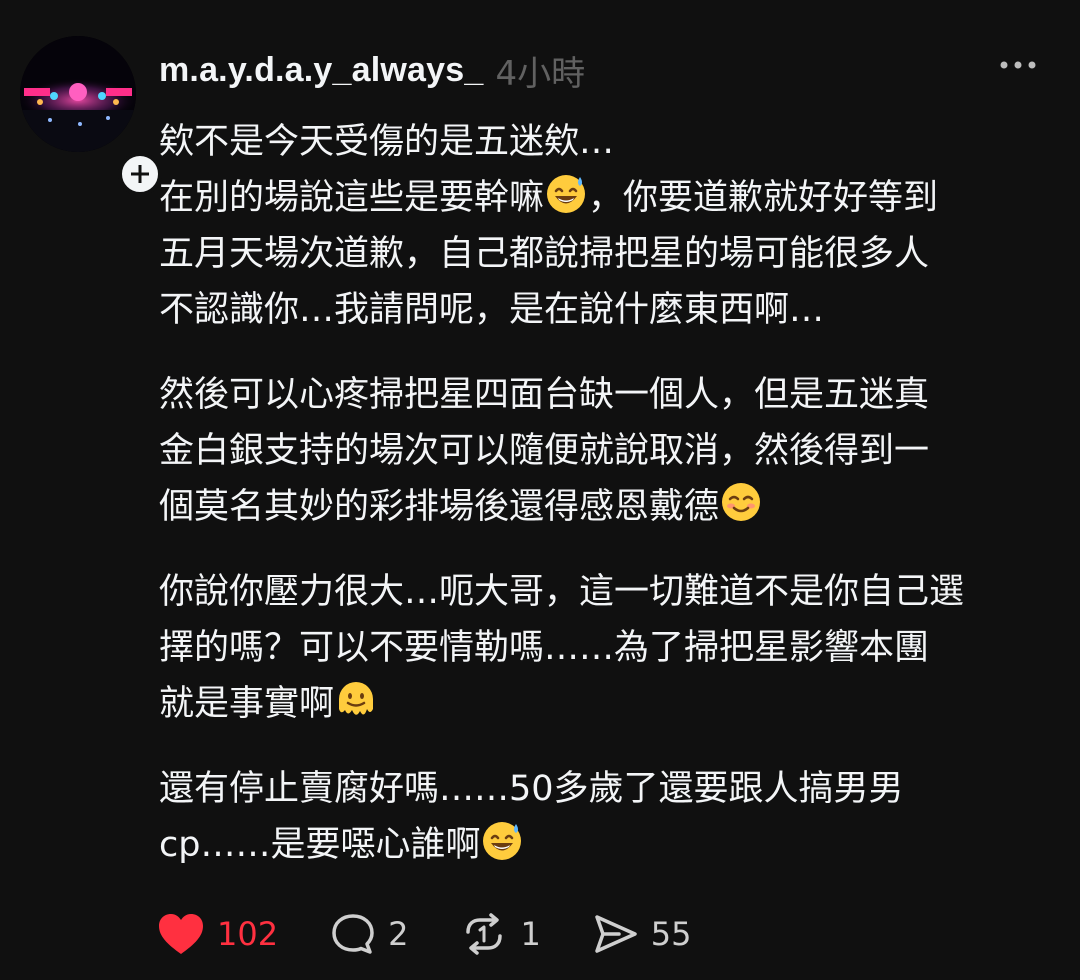 The image size is (1080, 980). What do you see at coordinates (320, 845) in the screenshot?
I see `post-text: cp……是要噁心誰啊` at bounding box center [320, 845].